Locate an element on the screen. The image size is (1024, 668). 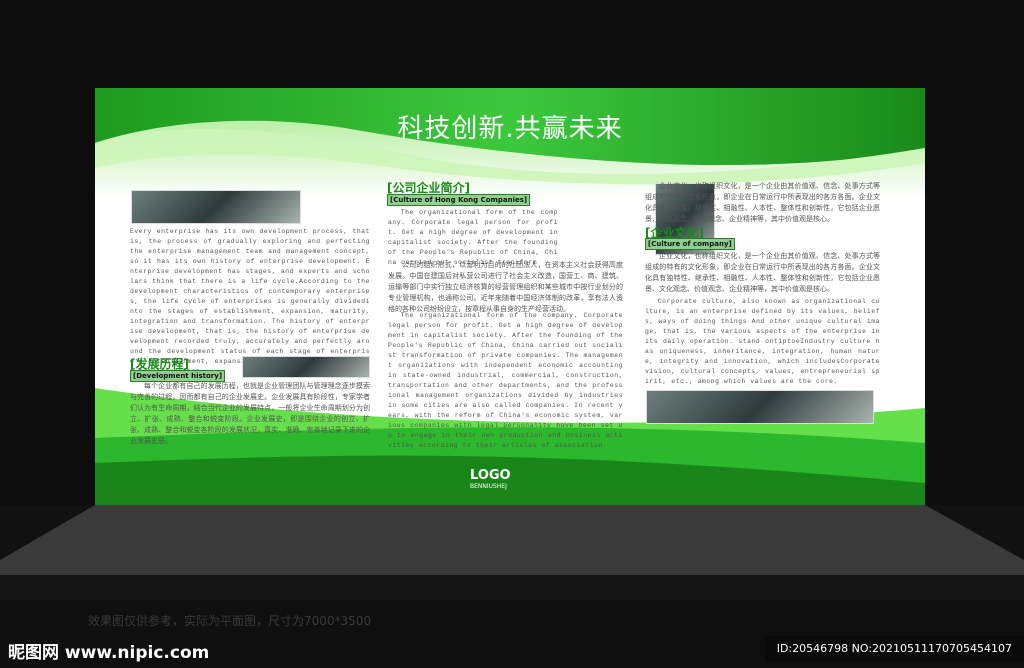
logo-text: LOGO is located at coordinates (490, 475).